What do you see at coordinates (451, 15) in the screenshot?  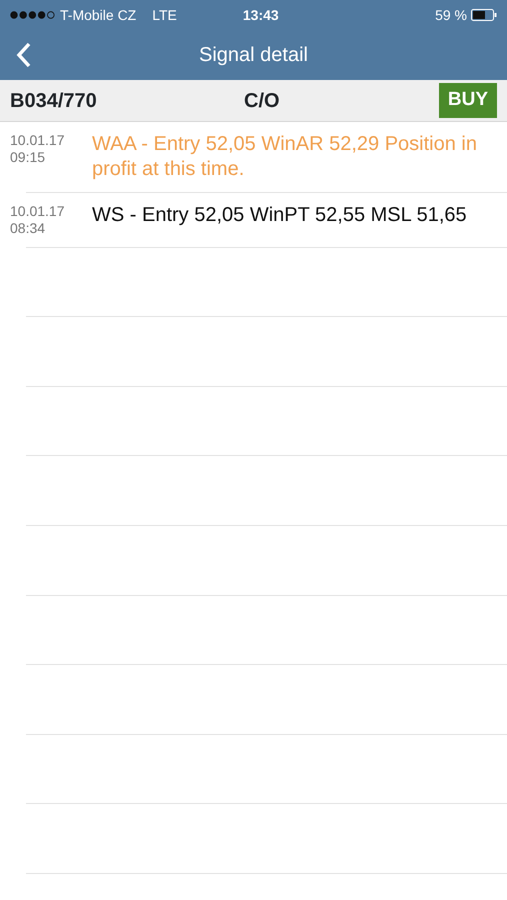 I see `battery-percent: 59 %` at bounding box center [451, 15].